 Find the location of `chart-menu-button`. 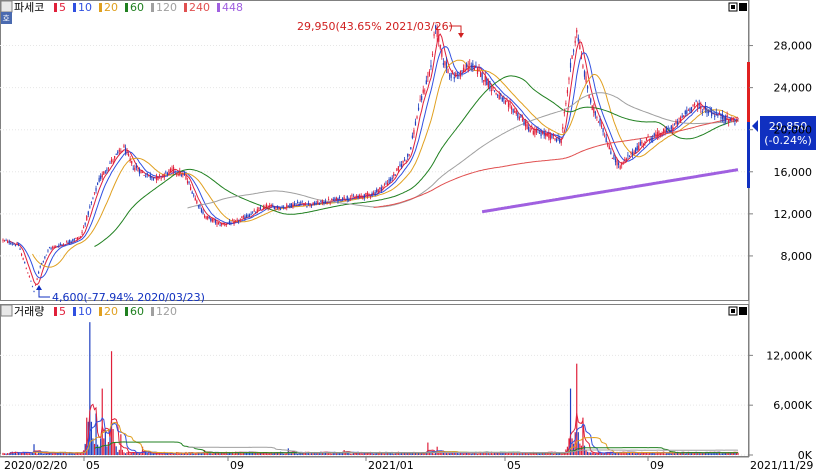

chart-menu-button is located at coordinates (6, 6).